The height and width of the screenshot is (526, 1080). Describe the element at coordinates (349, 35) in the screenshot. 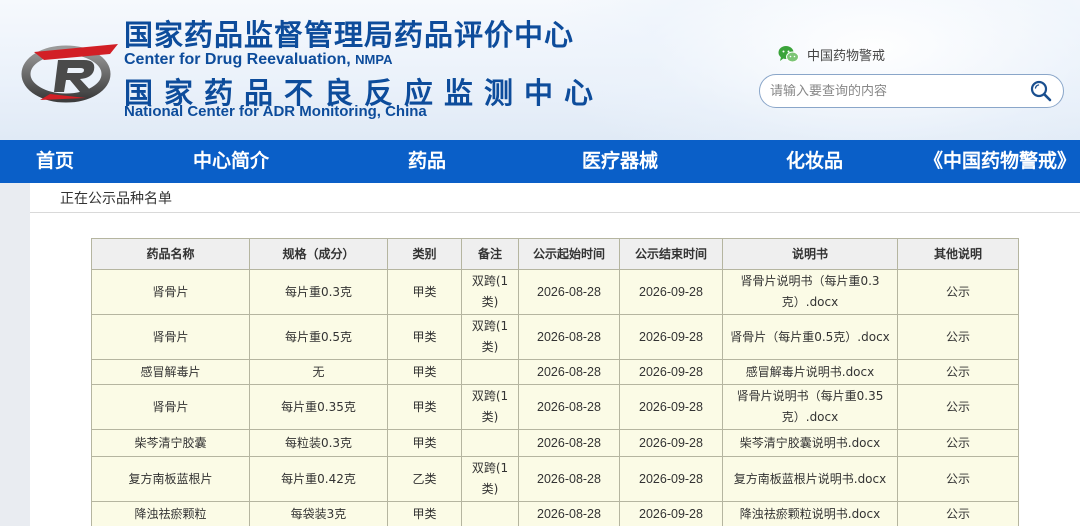

I see `site-title-cn: 国家药品监督管理局药品评价中心` at that location.